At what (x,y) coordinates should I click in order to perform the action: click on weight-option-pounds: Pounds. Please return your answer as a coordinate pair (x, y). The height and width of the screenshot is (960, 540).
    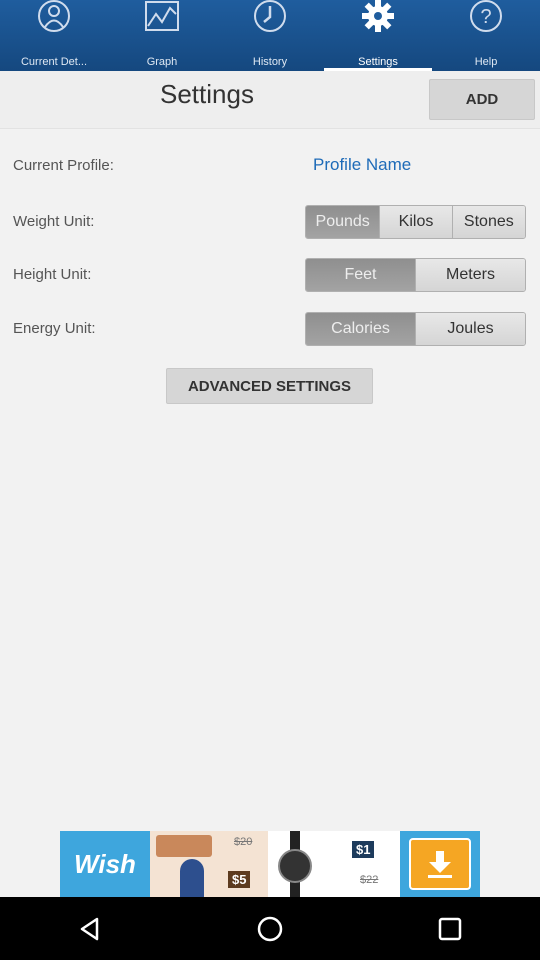
    Looking at the image, I should click on (343, 222).